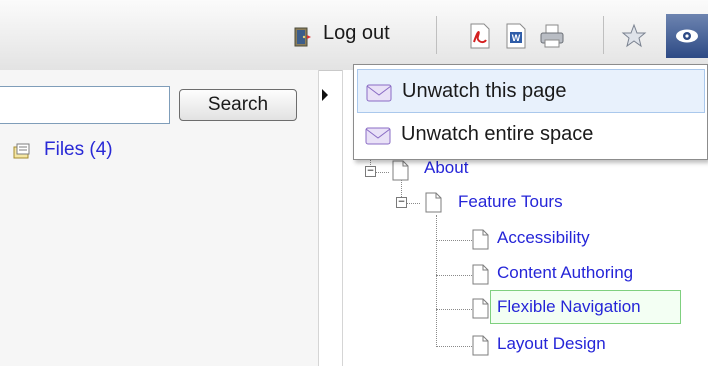 This screenshot has width=708, height=366. I want to click on tree-item-flexible-navigation: Flexible Navigation, so click(569, 307).